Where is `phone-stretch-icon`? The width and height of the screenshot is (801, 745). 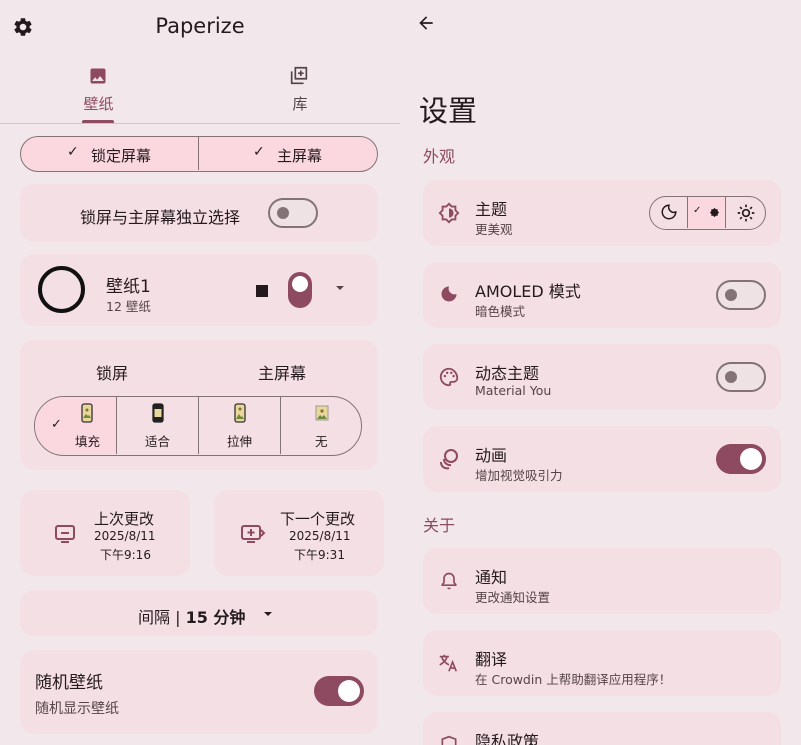 phone-stretch-icon is located at coordinates (240, 413).